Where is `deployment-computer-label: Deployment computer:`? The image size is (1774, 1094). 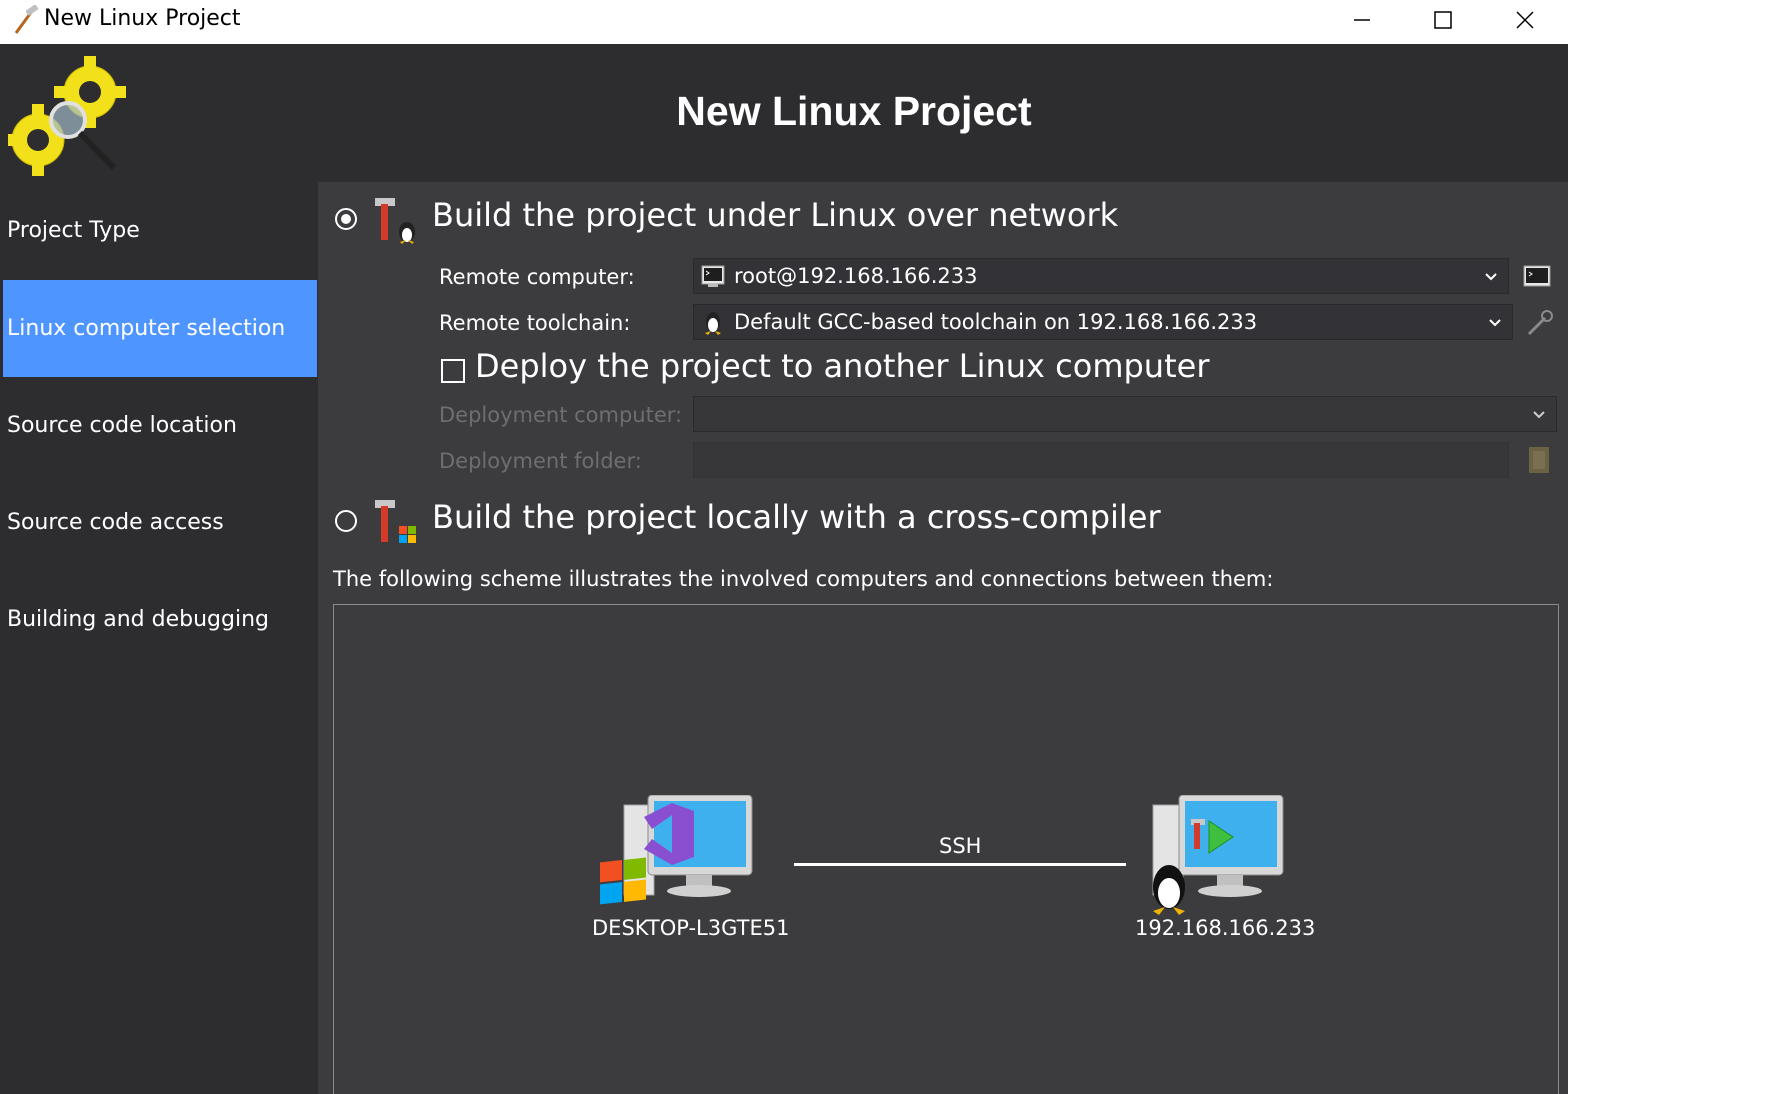
deployment-computer-label: Deployment computer: is located at coordinates (561, 415).